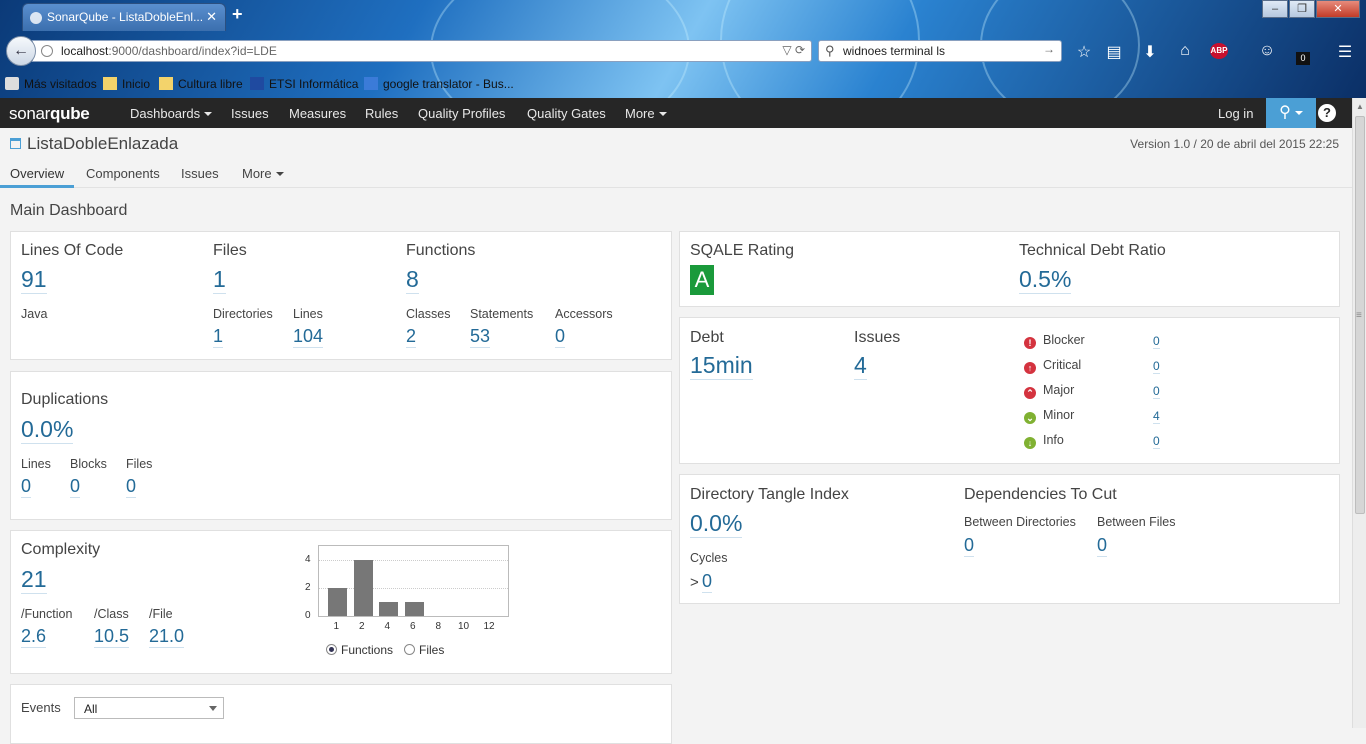  Describe the element at coordinates (1053, 440) in the screenshot. I see `severity-label: Info` at that location.